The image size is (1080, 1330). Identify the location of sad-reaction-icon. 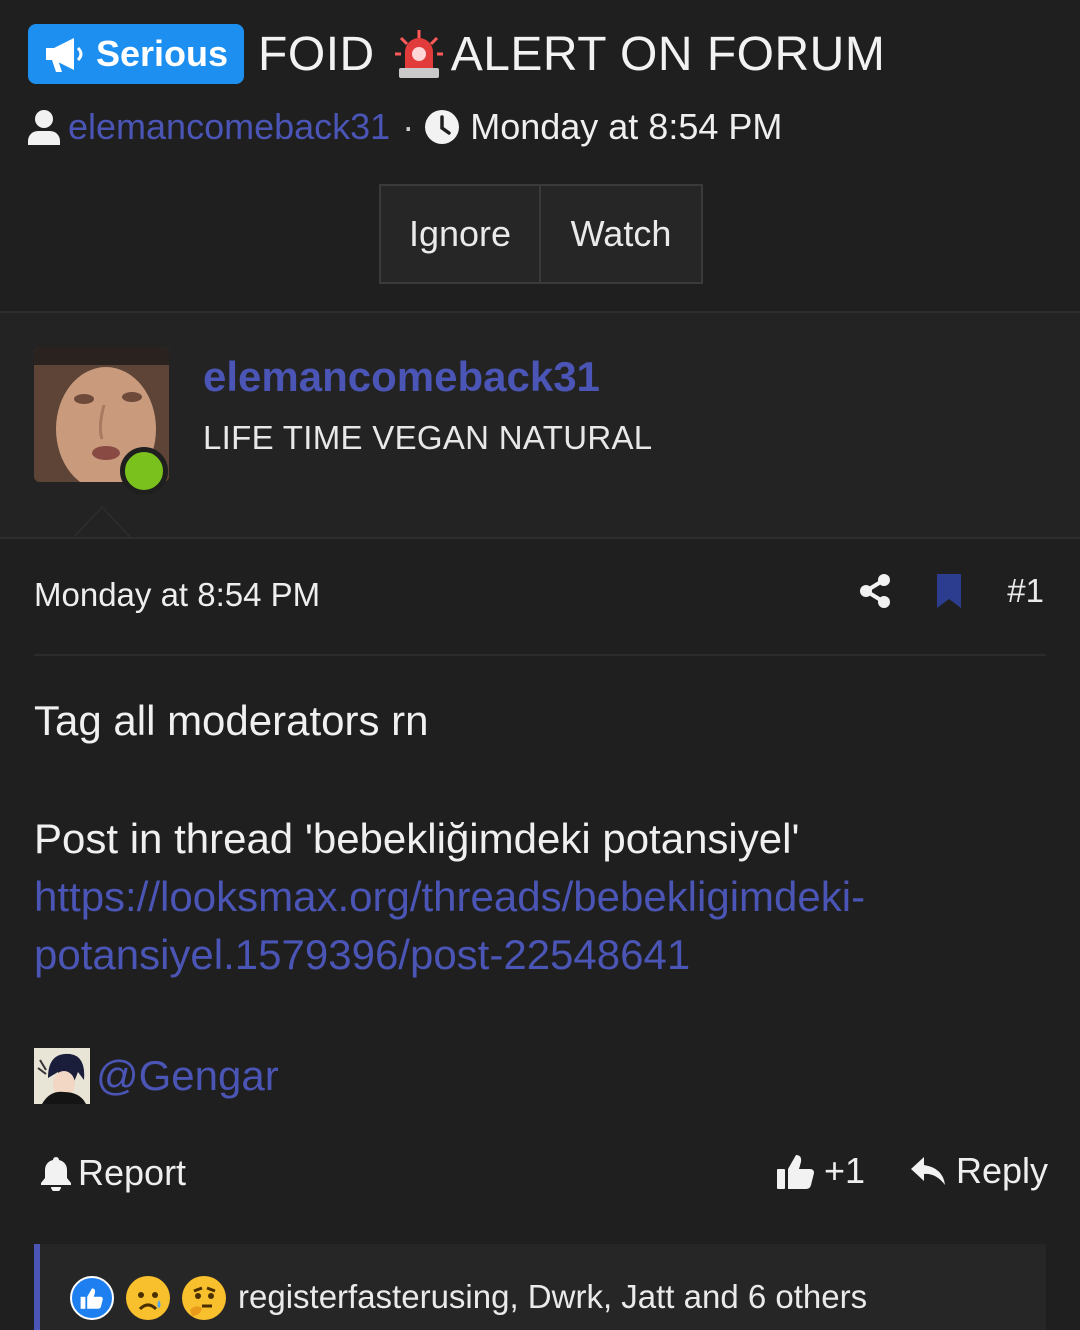
(148, 1298).